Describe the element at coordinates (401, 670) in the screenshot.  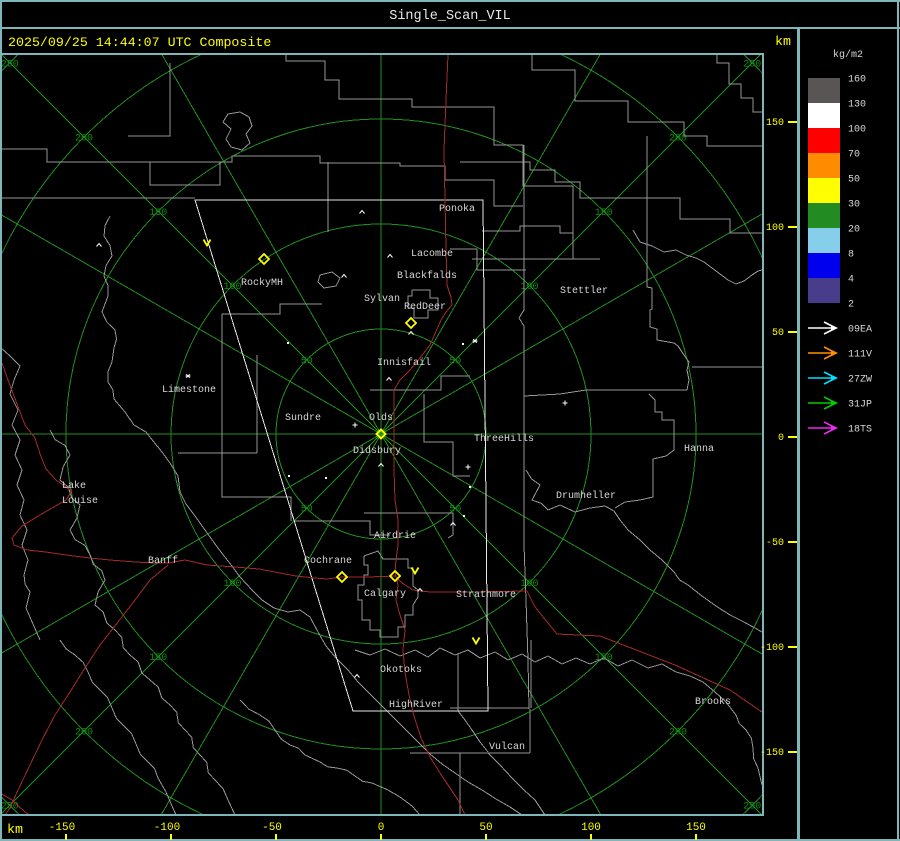
I see `svg-text: Okotoks` at that location.